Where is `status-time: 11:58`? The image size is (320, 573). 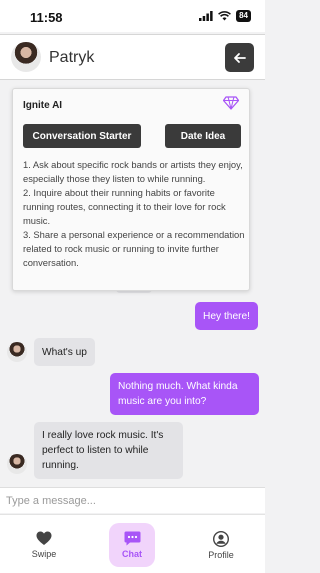
status-time: 11:58 is located at coordinates (46, 17).